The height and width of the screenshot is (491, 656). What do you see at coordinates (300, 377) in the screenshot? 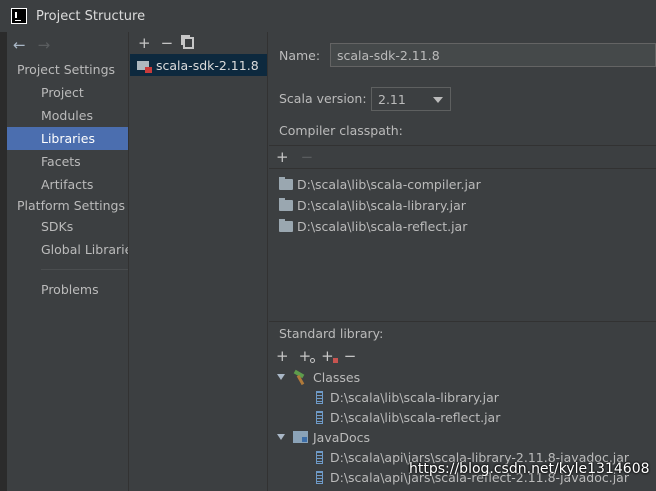
I see `classes-hammer-icon` at bounding box center [300, 377].